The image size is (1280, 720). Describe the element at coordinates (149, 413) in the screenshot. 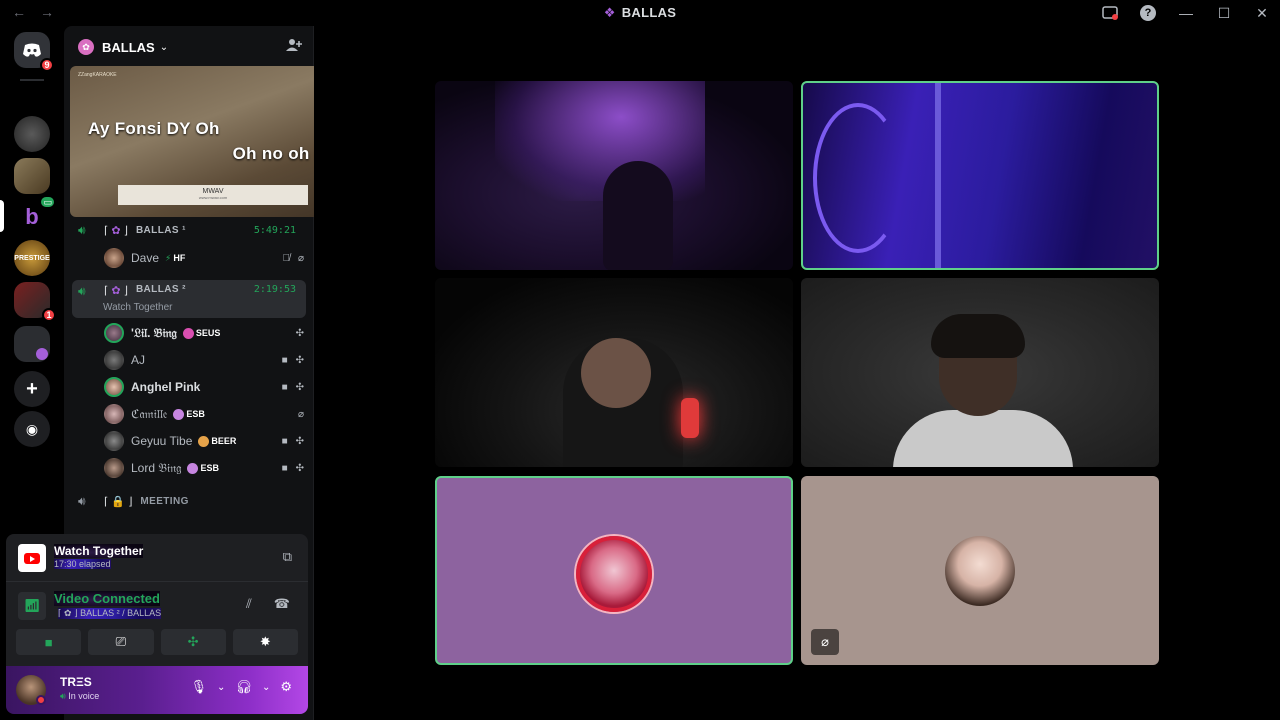

I see `member-name: ℭ𝔞𝔪𝔦𝔩𝔩𝔢` at that location.